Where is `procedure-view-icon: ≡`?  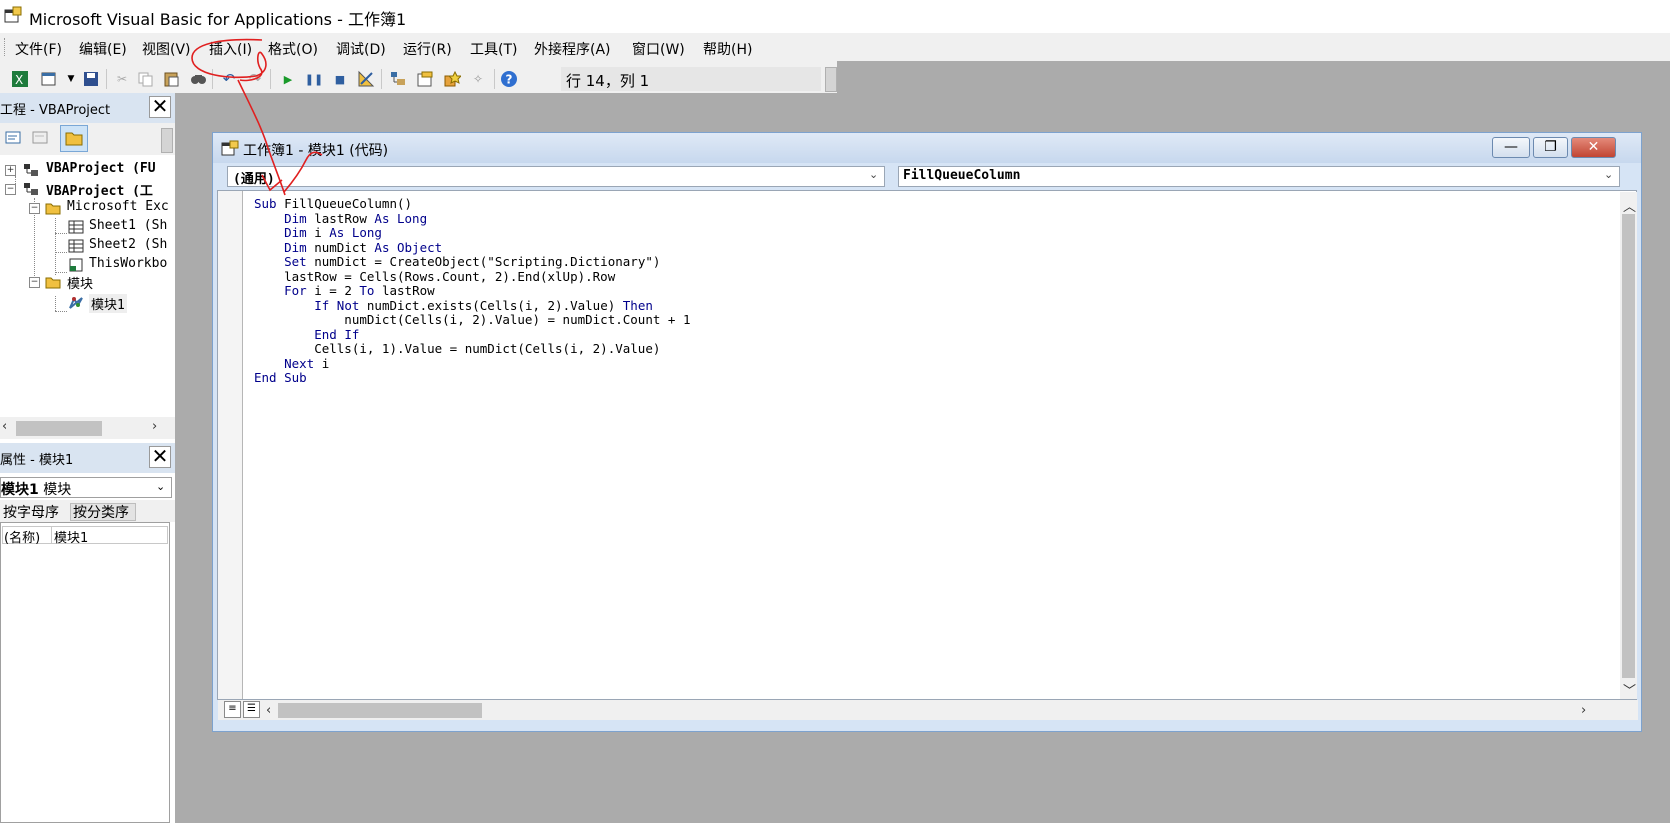
procedure-view-icon: ≡ is located at coordinates (232, 709).